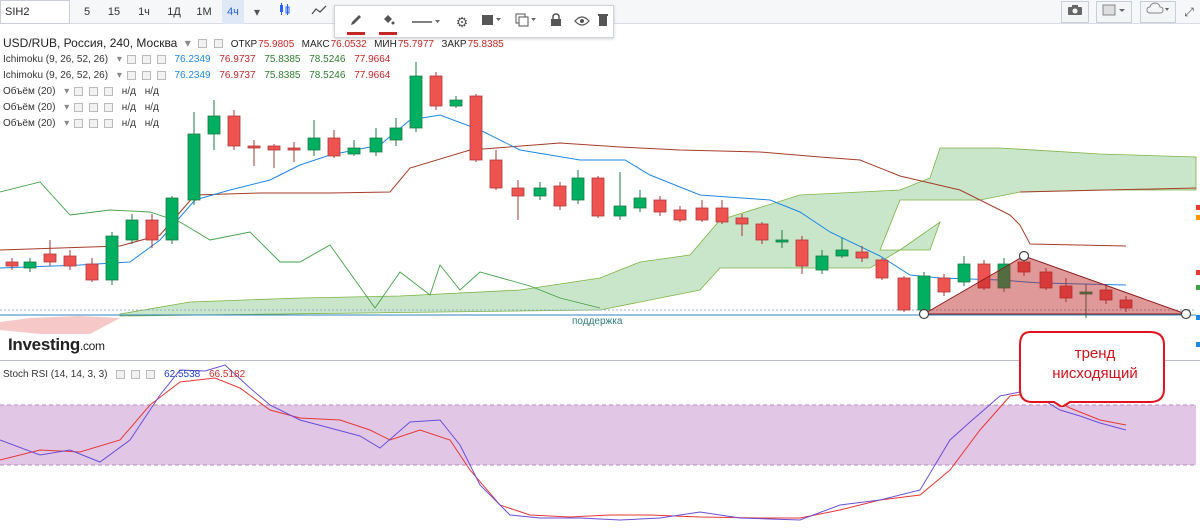 This screenshot has height=529, width=1200. What do you see at coordinates (372, 59) in the screenshot?
I see `span-b-value: 77.9664` at bounding box center [372, 59].